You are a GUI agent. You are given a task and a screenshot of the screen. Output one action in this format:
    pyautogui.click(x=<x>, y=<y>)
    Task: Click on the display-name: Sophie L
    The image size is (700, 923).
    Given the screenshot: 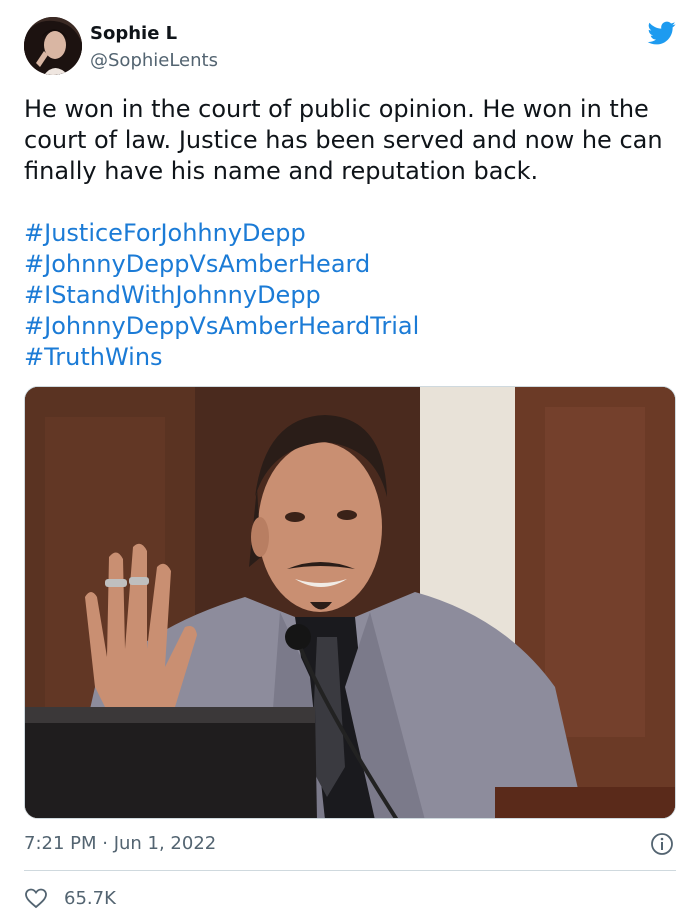 What is the action you would take?
    pyautogui.click(x=133, y=33)
    